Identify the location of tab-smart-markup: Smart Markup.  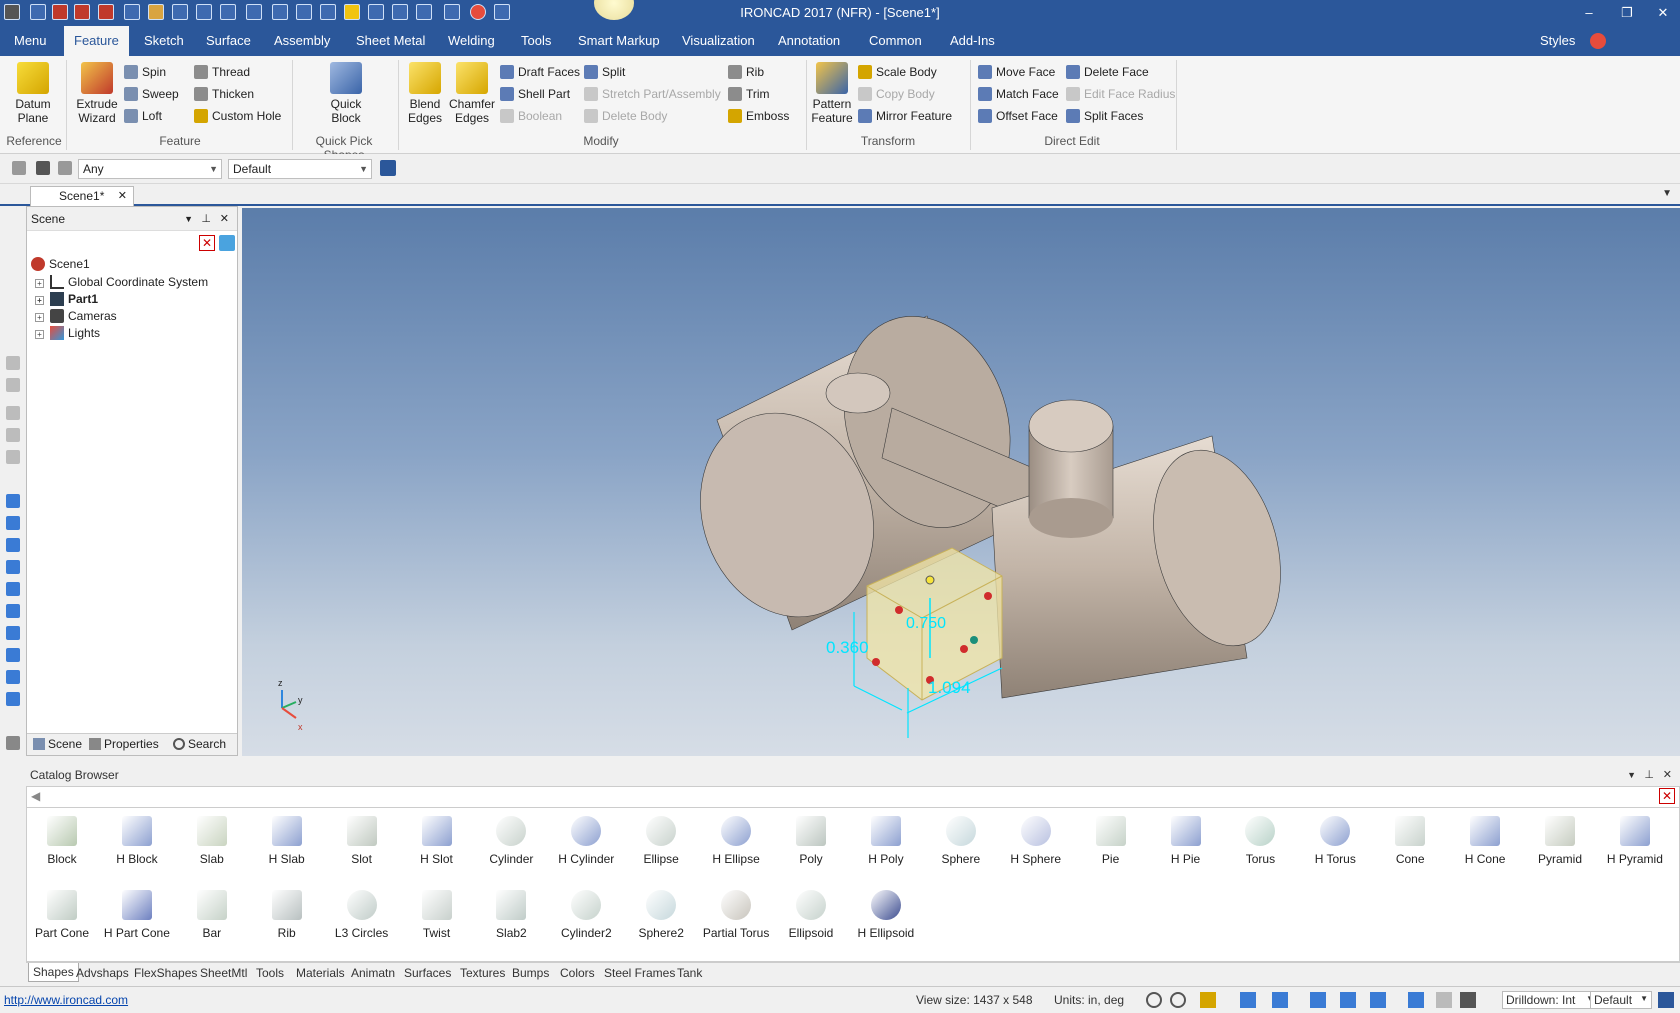
(619, 41).